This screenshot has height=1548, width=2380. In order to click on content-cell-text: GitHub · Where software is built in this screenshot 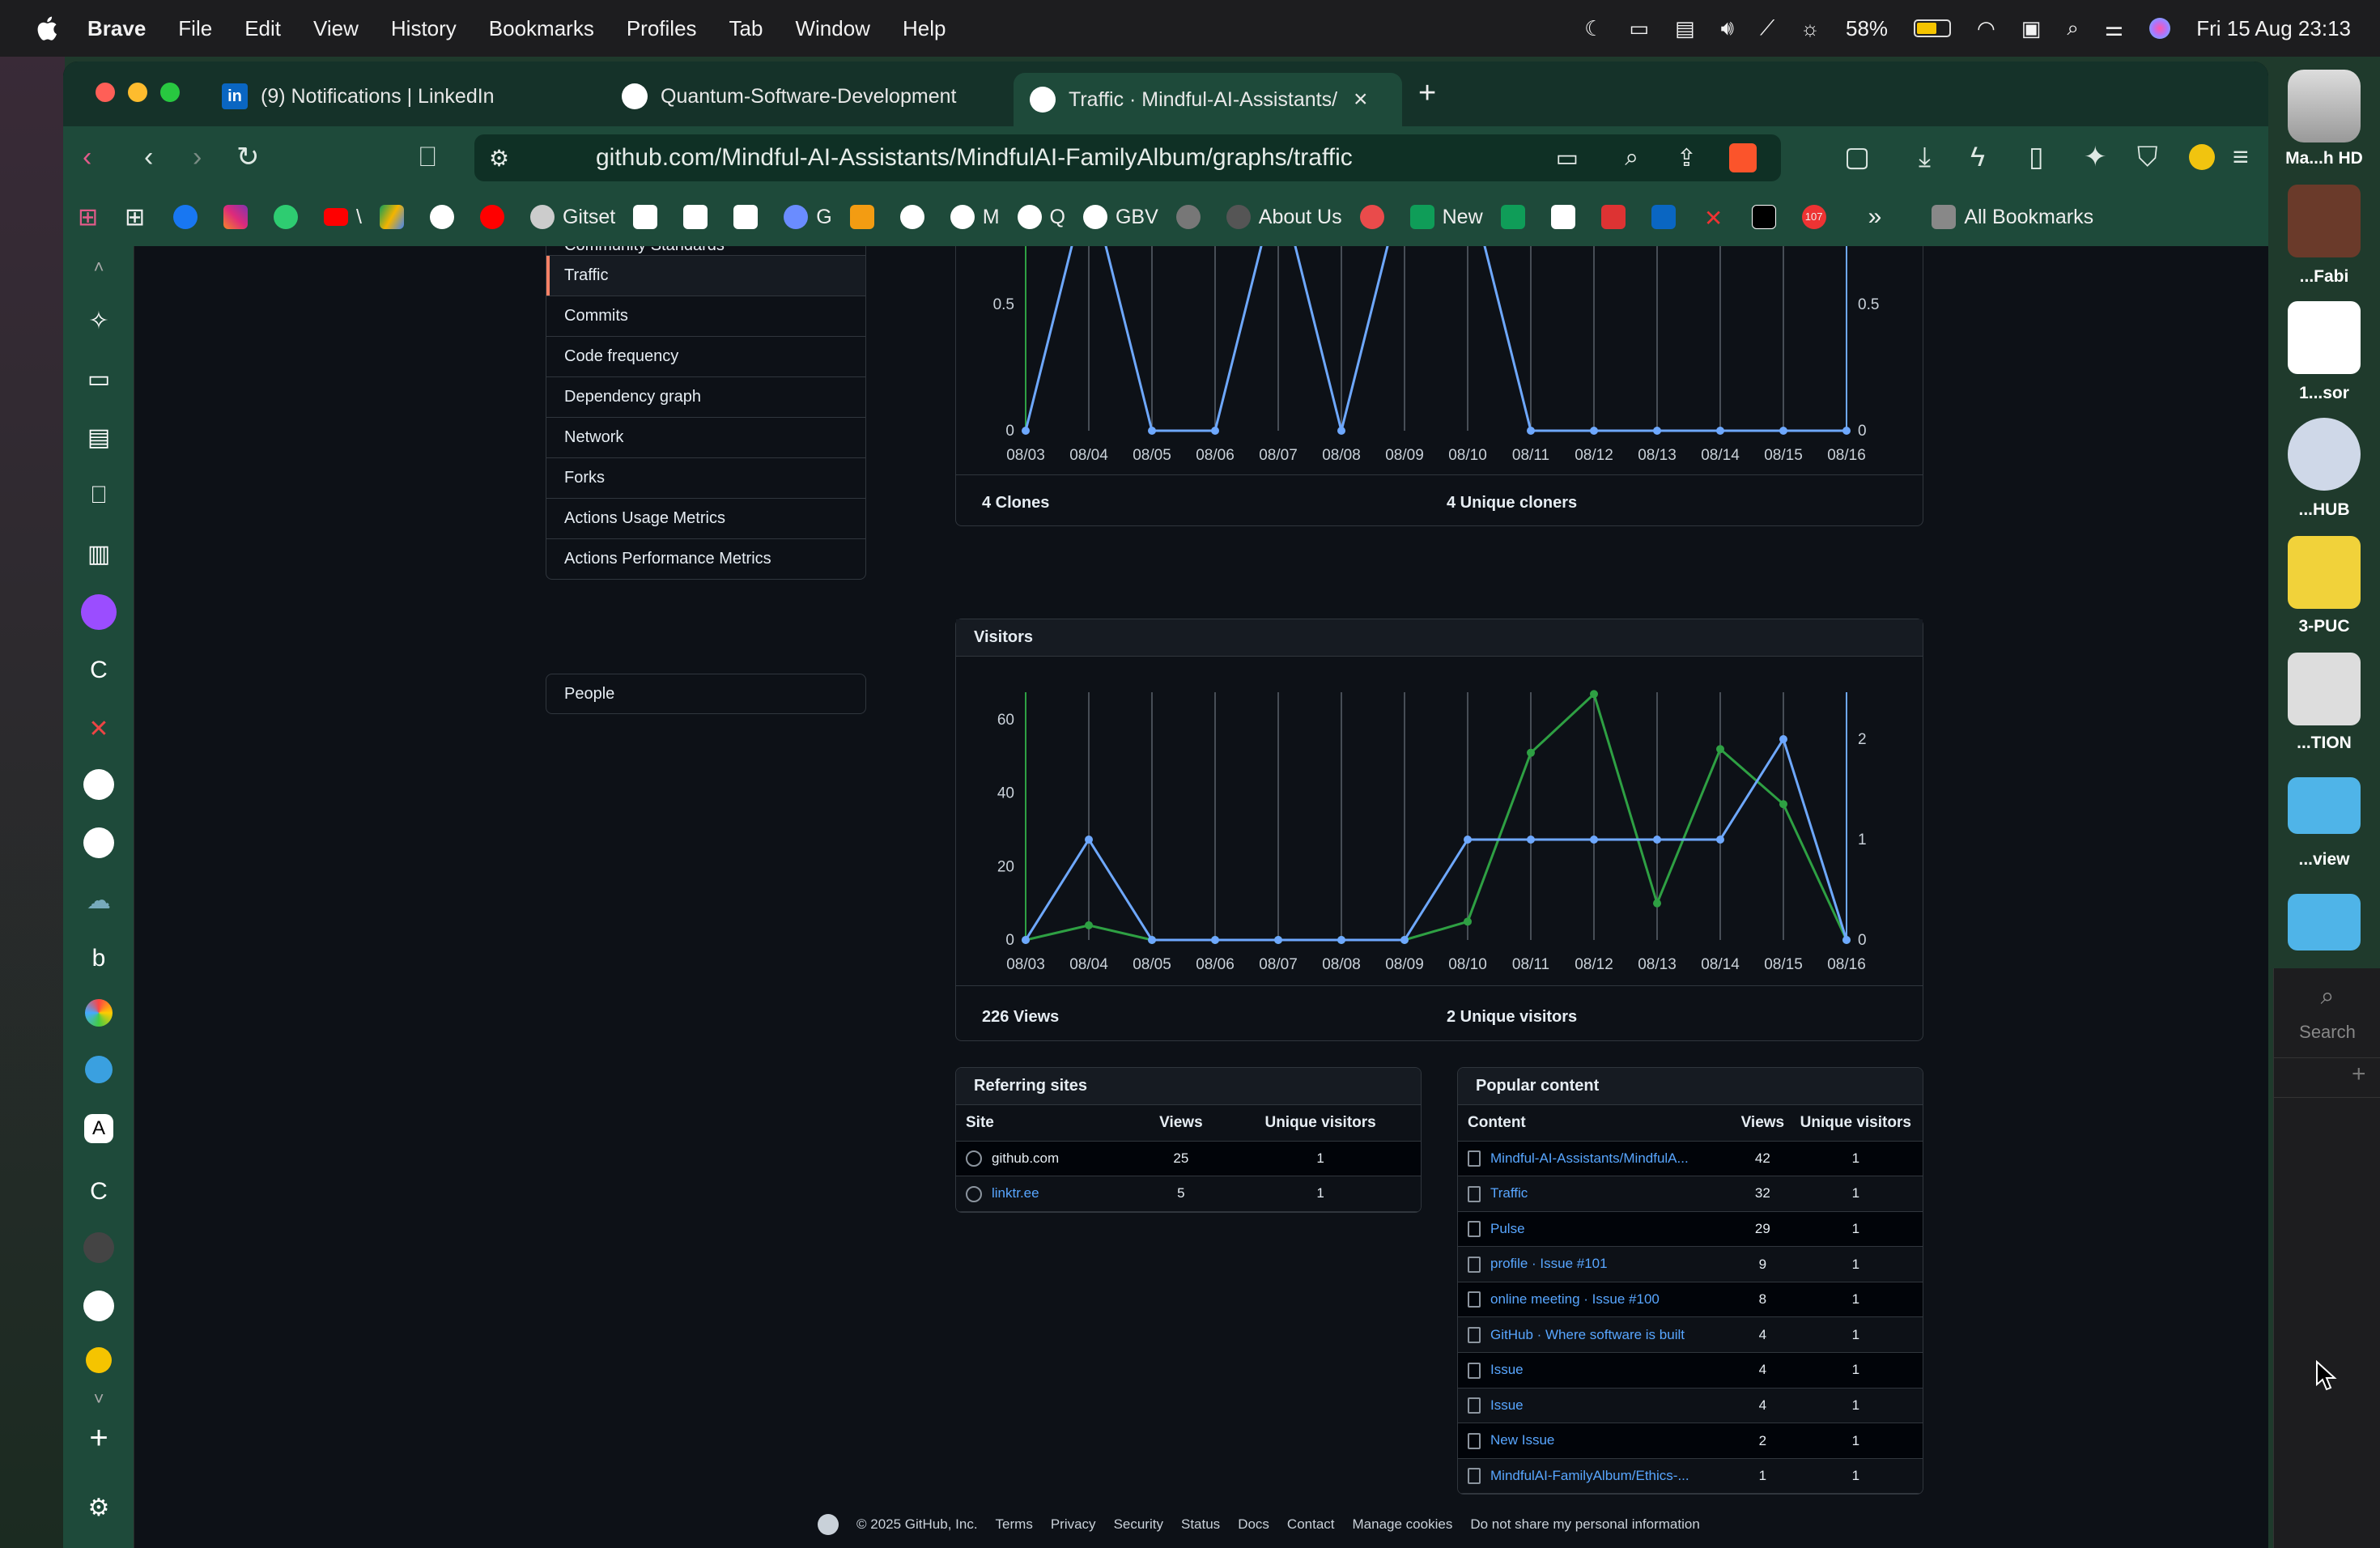, I will do `click(1587, 1335)`.